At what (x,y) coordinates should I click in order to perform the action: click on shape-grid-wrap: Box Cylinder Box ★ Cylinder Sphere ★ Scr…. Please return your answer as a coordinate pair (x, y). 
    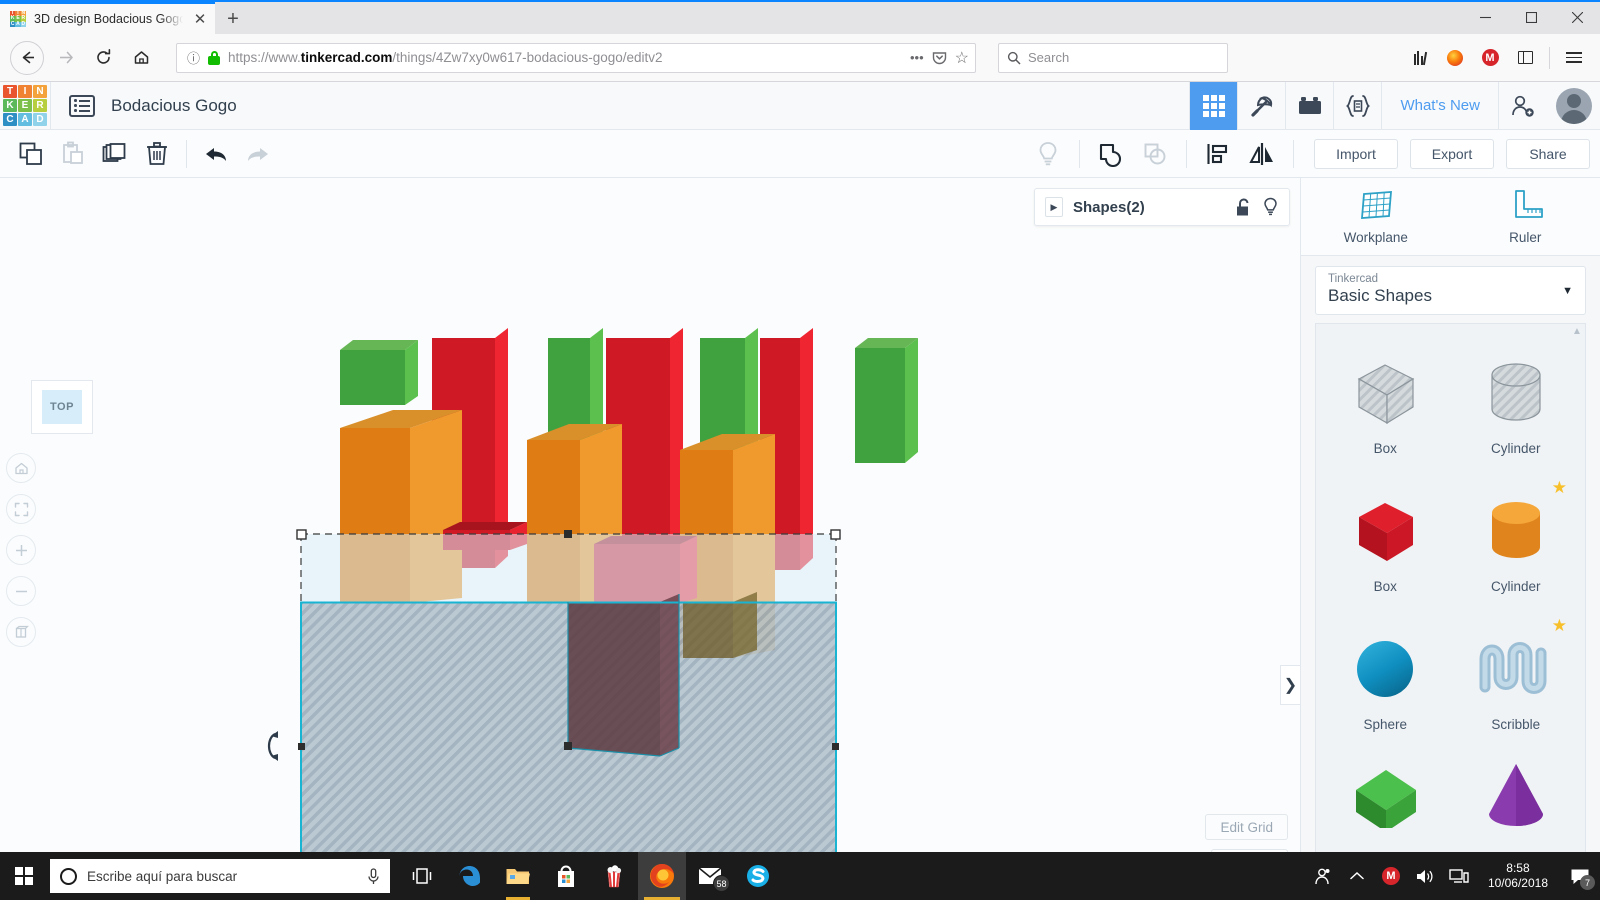
    Looking at the image, I should click on (1450, 605).